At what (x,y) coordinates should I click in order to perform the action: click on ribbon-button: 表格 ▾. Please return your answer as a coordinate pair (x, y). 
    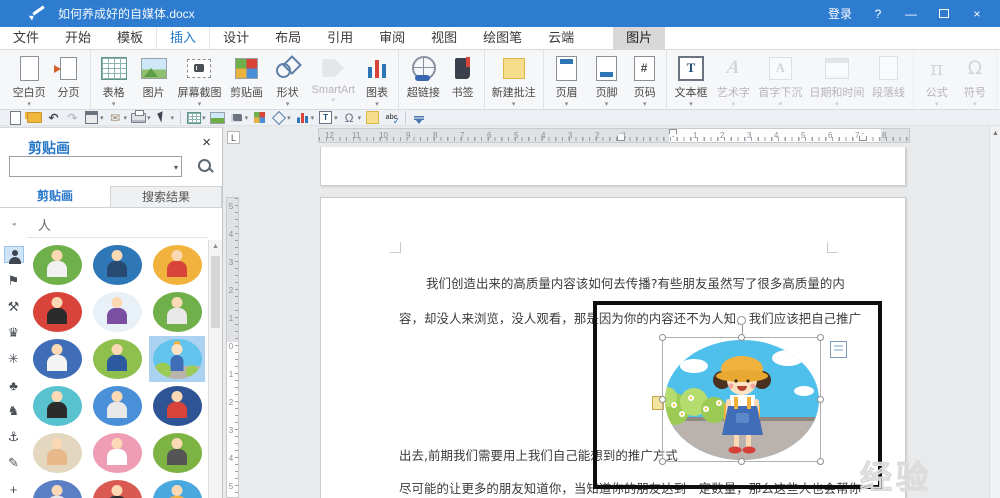
    Looking at the image, I should click on (114, 79).